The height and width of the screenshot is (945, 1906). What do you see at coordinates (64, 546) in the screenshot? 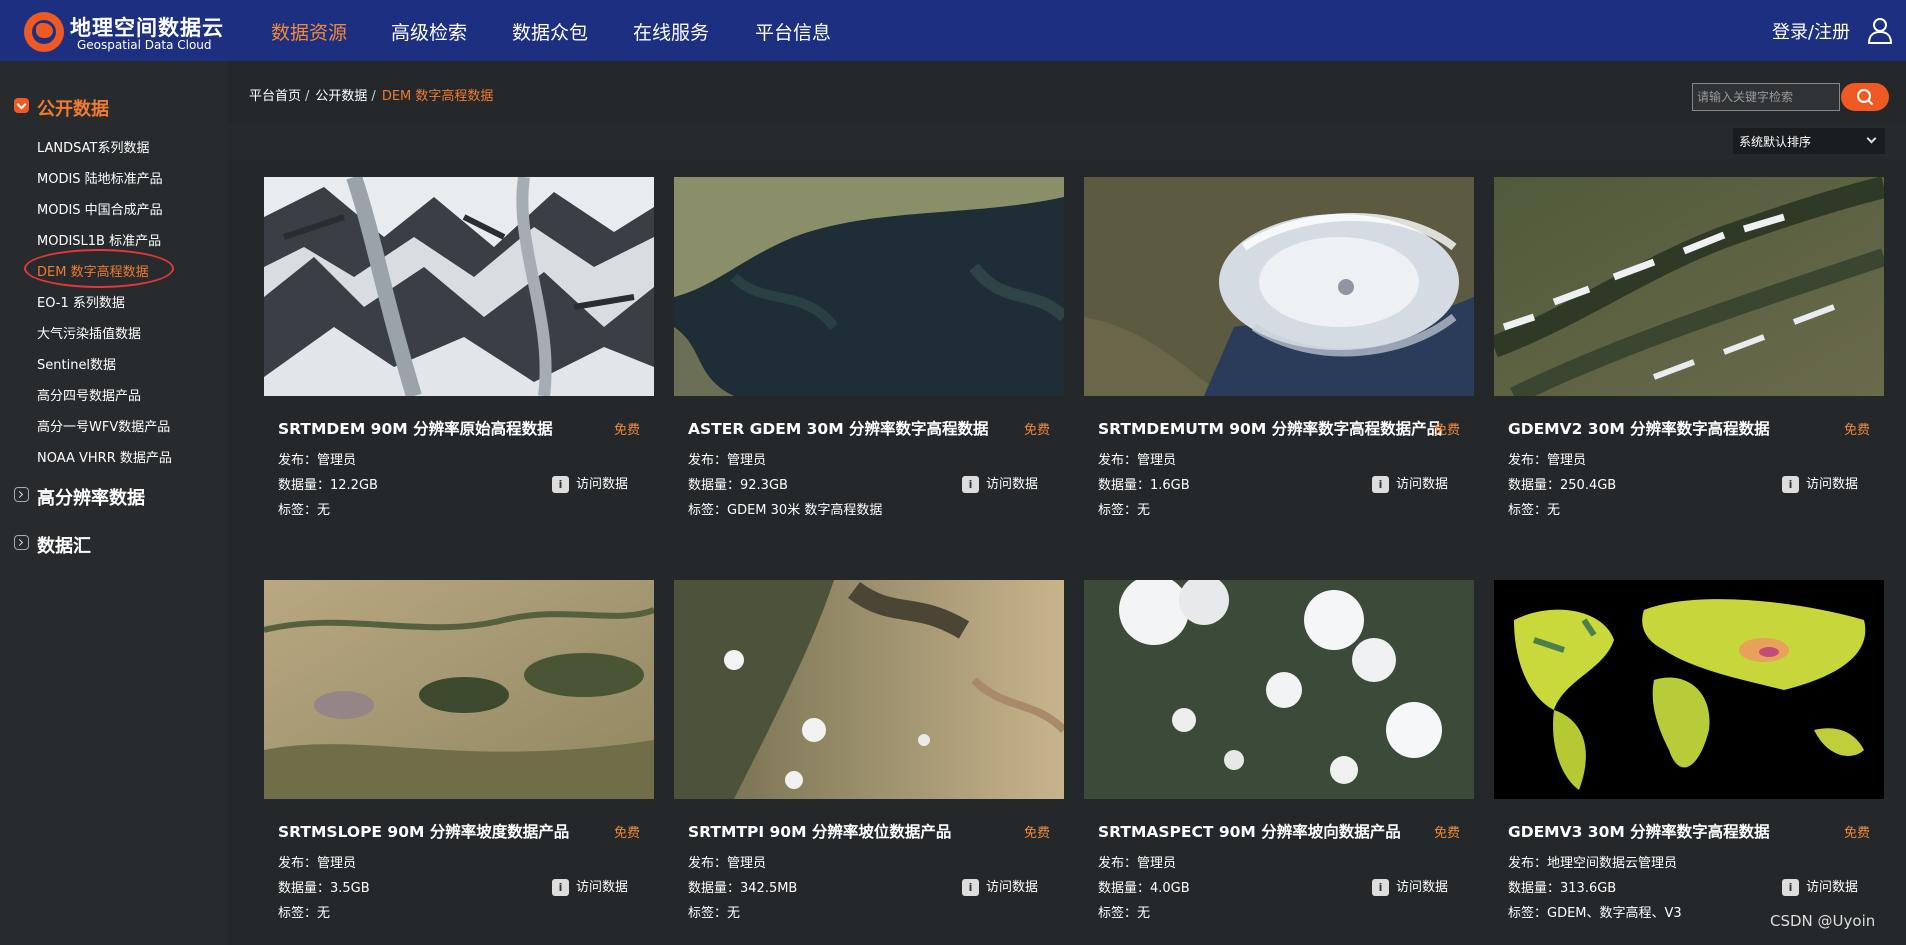
I see `category-label: 数据汇` at bounding box center [64, 546].